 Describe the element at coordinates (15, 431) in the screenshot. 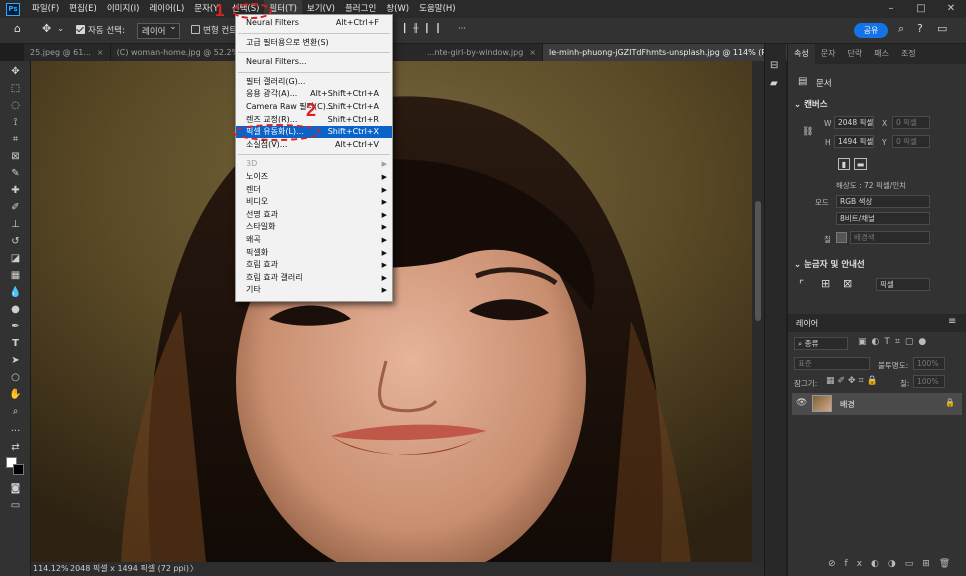

I see `more-tools-icon: ···` at that location.